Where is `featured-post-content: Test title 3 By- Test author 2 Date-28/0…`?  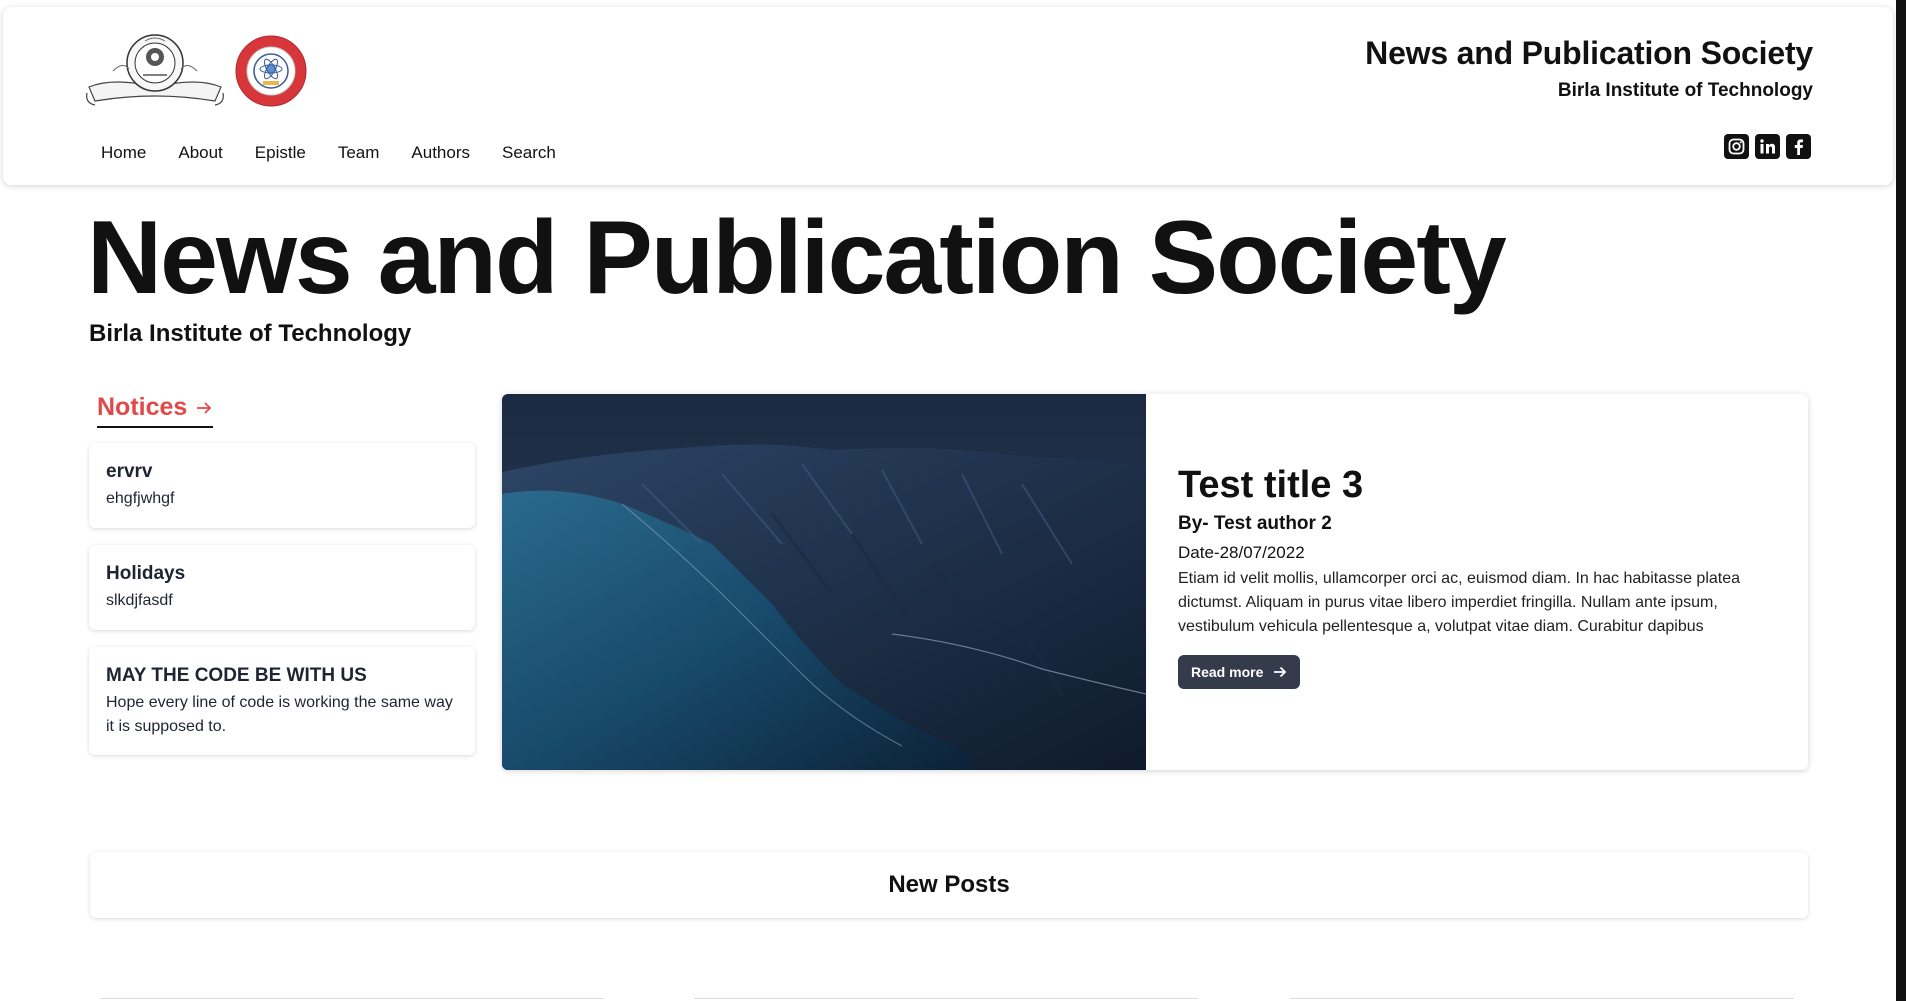 featured-post-content: Test title 3 By- Test author 2 Date-28/0… is located at coordinates (1473, 576).